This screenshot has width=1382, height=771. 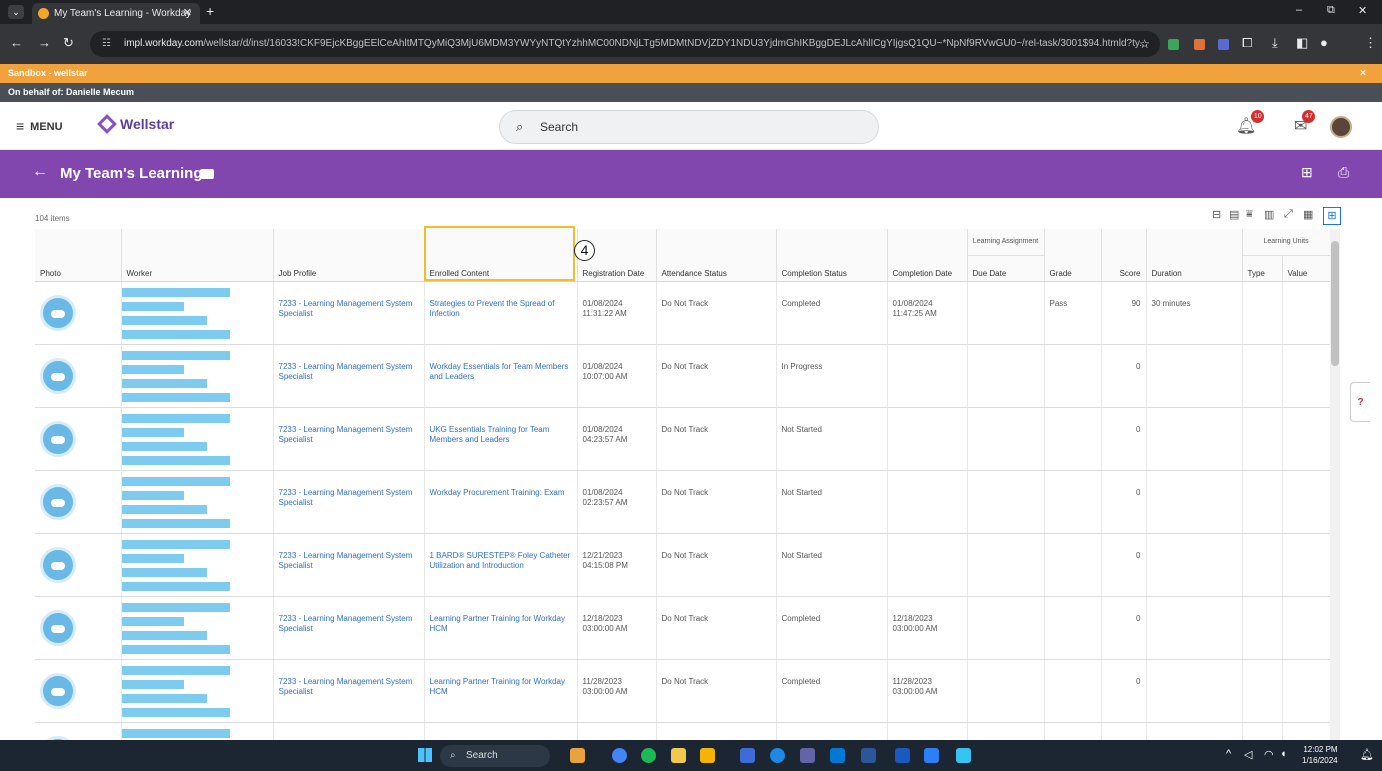 I want to click on col-attendance-status: Attendance Status, so click(x=716, y=255).